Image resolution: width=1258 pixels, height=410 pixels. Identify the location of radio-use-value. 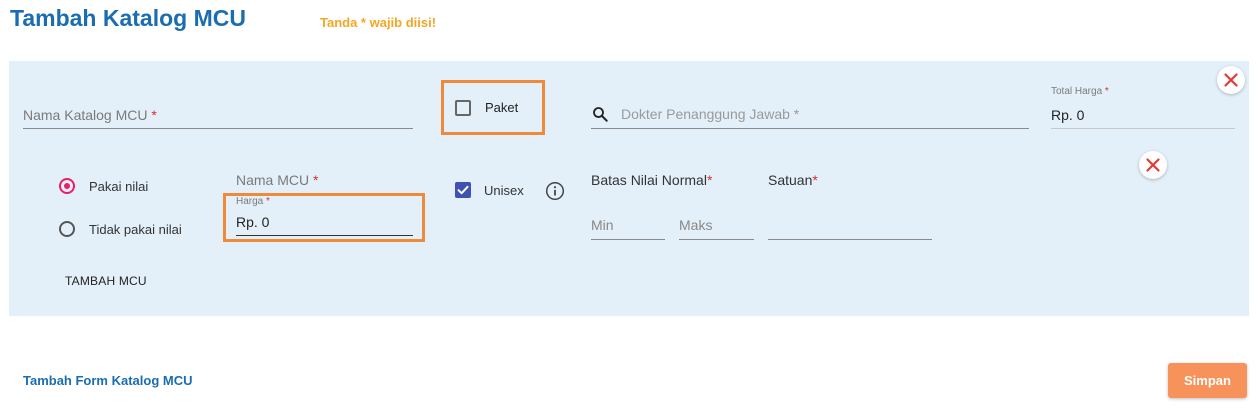
(67, 186).